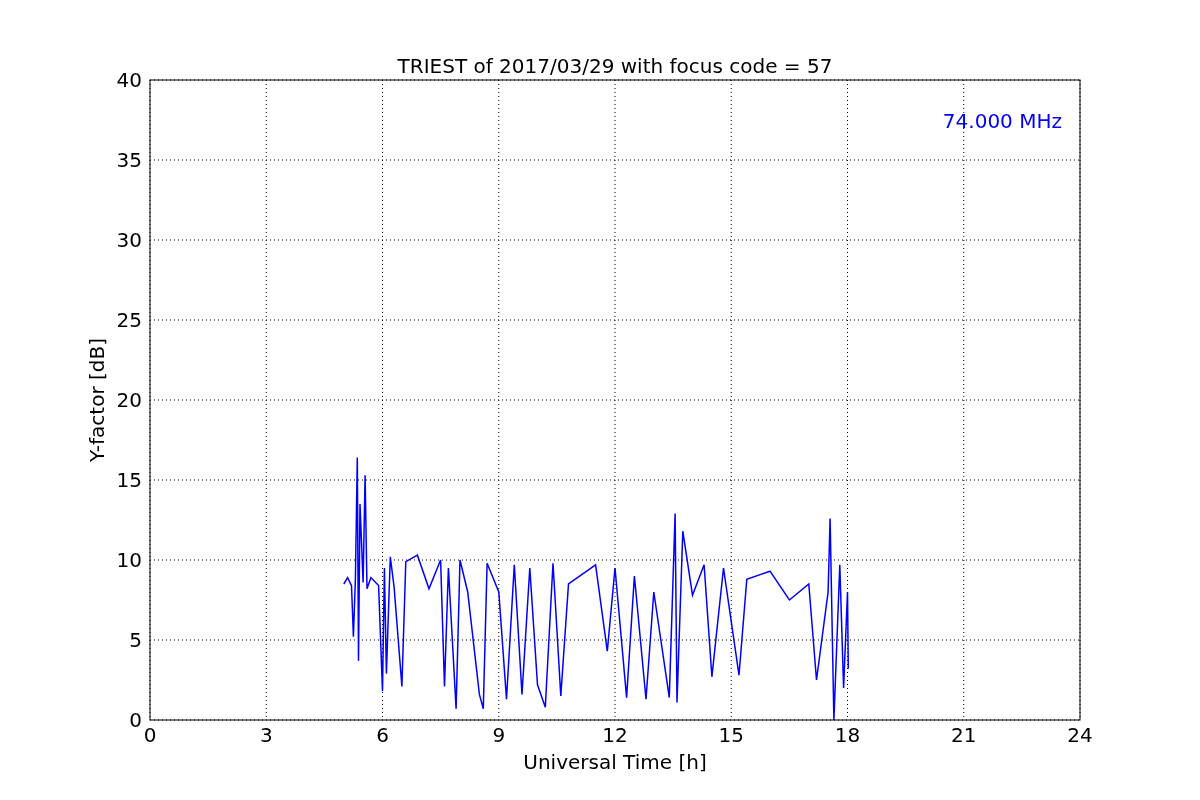 The image size is (1200, 800). I want to click on y-tick-label: 5, so click(135, 640).